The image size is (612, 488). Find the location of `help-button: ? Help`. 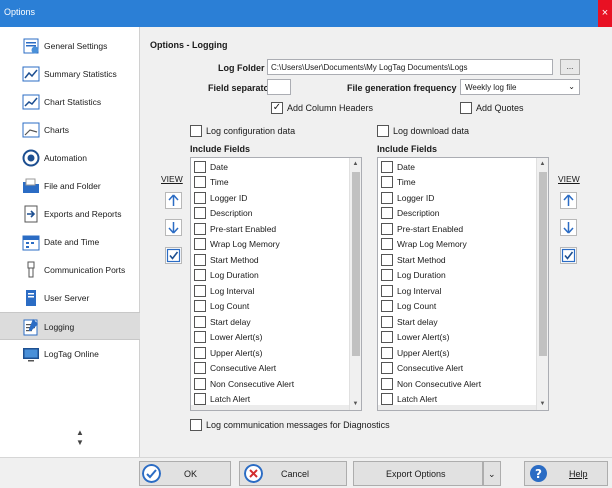

help-button: ? Help is located at coordinates (566, 473).